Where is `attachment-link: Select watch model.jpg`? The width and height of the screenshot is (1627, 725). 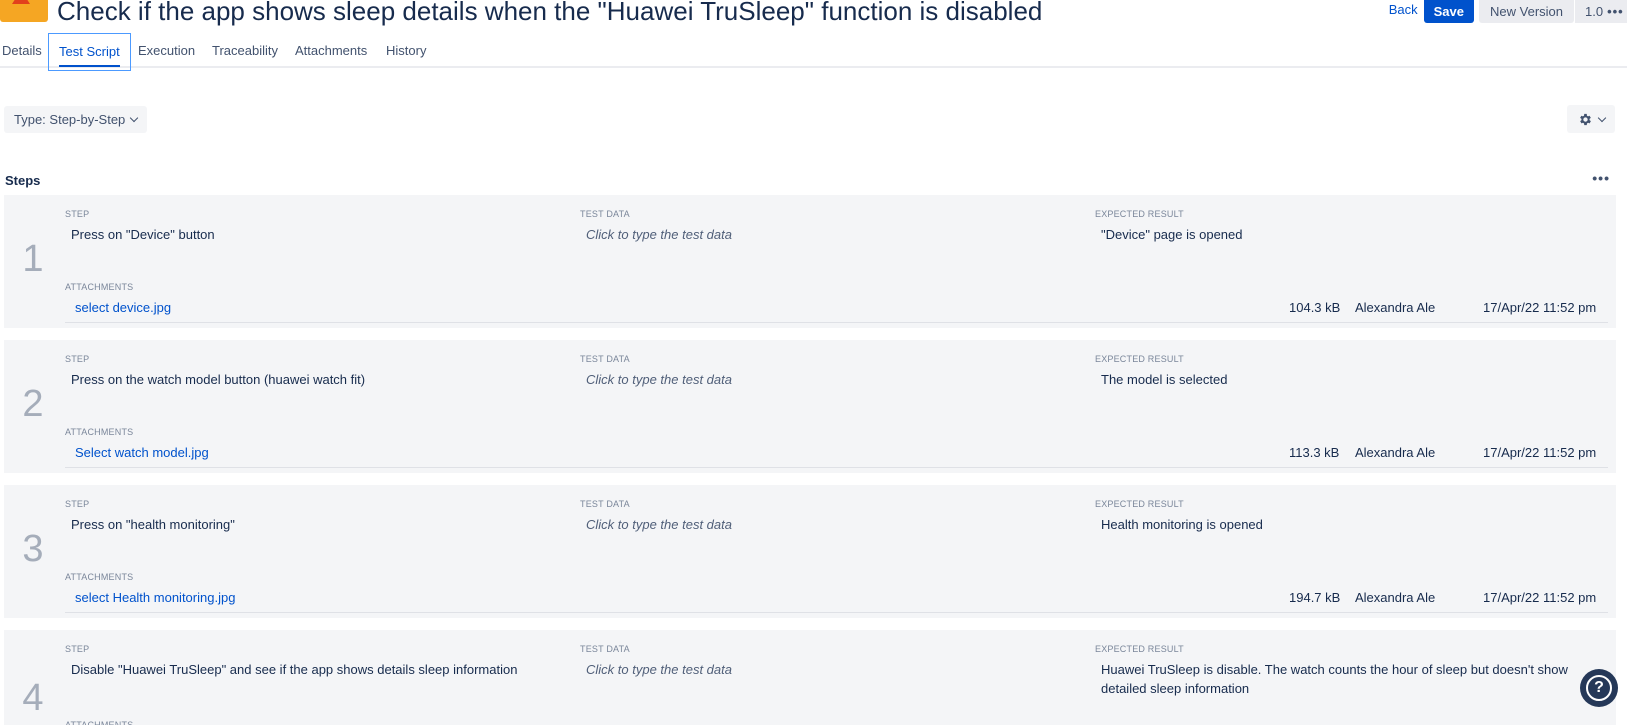
attachment-link: Select watch model.jpg is located at coordinates (142, 452).